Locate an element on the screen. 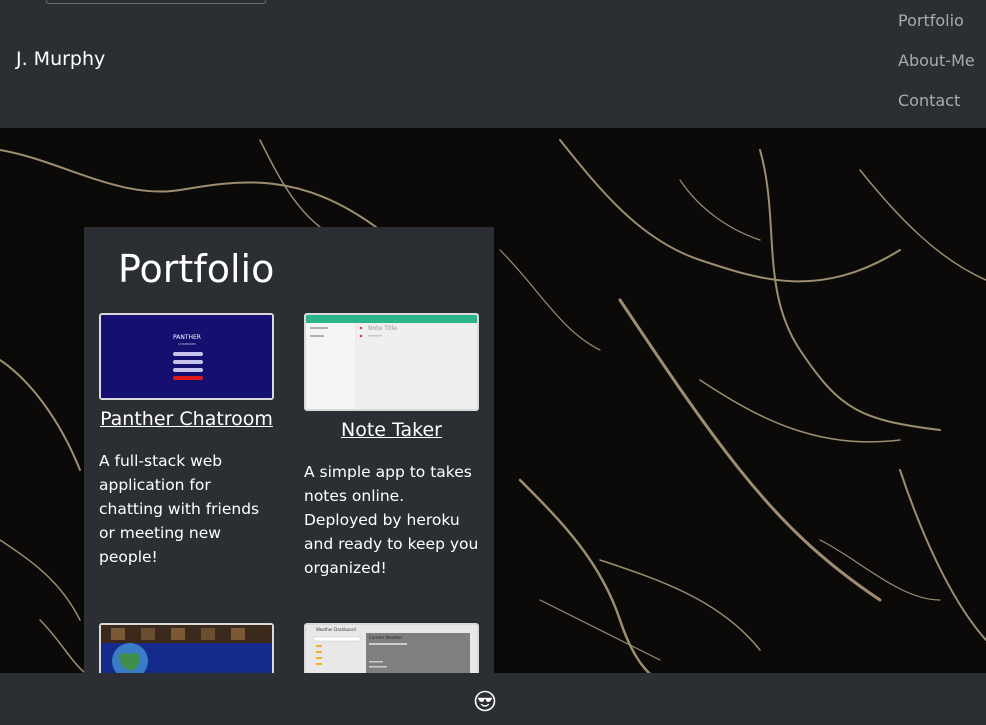 The height and width of the screenshot is (725, 986). note-taker-thumbnail: Note Title is located at coordinates (391, 362).